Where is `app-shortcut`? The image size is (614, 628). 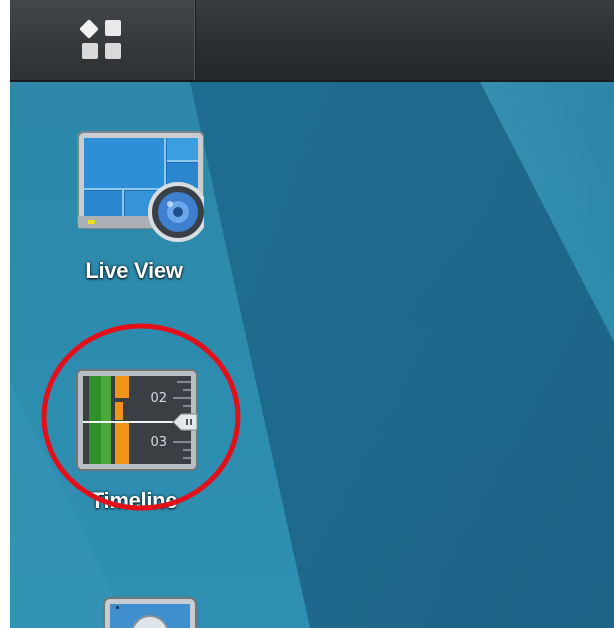 app-shortcut is located at coordinates (150, 611).